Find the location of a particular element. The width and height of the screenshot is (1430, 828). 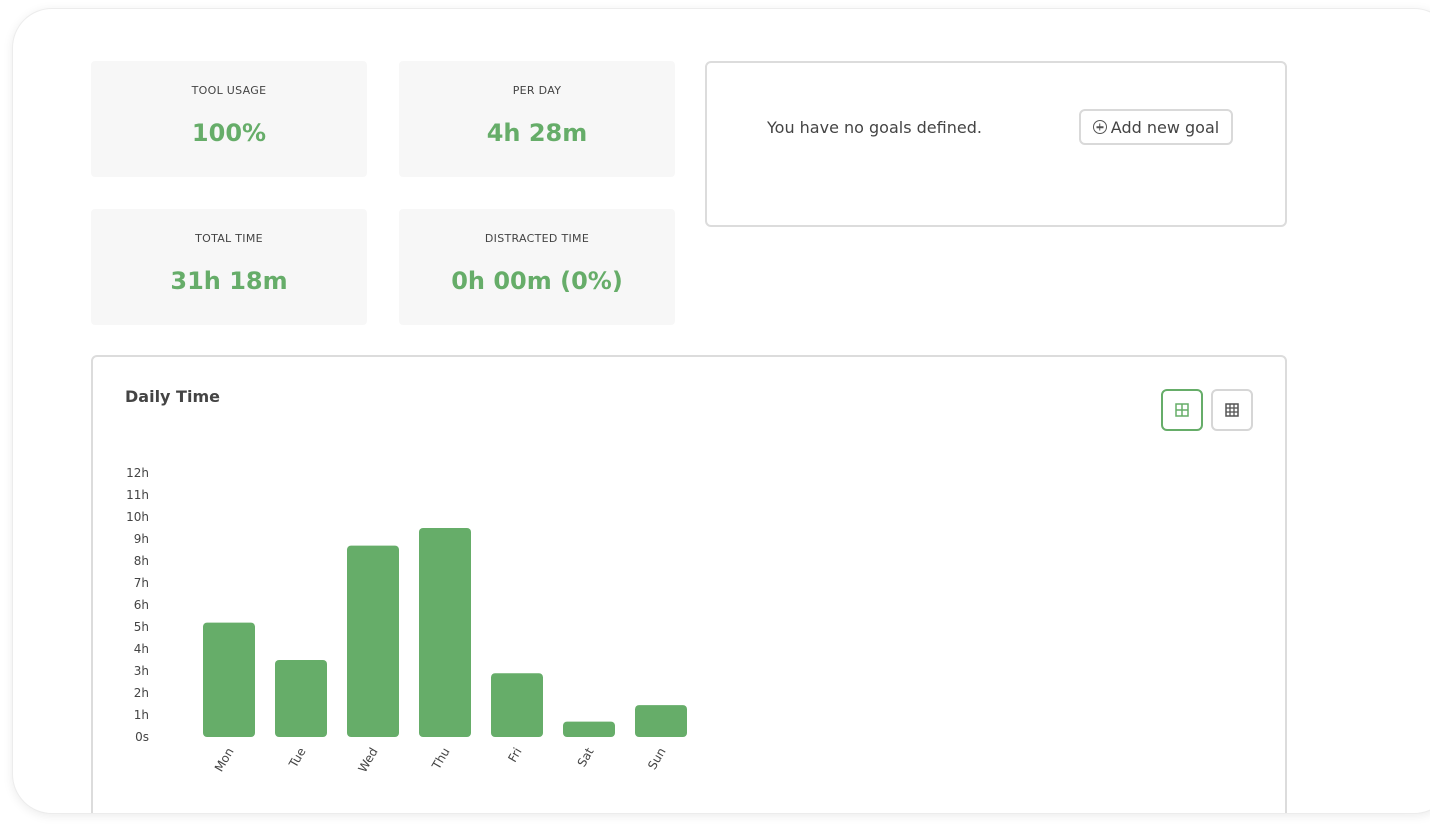

add-new-goal-label: Add new goal is located at coordinates (1165, 127).